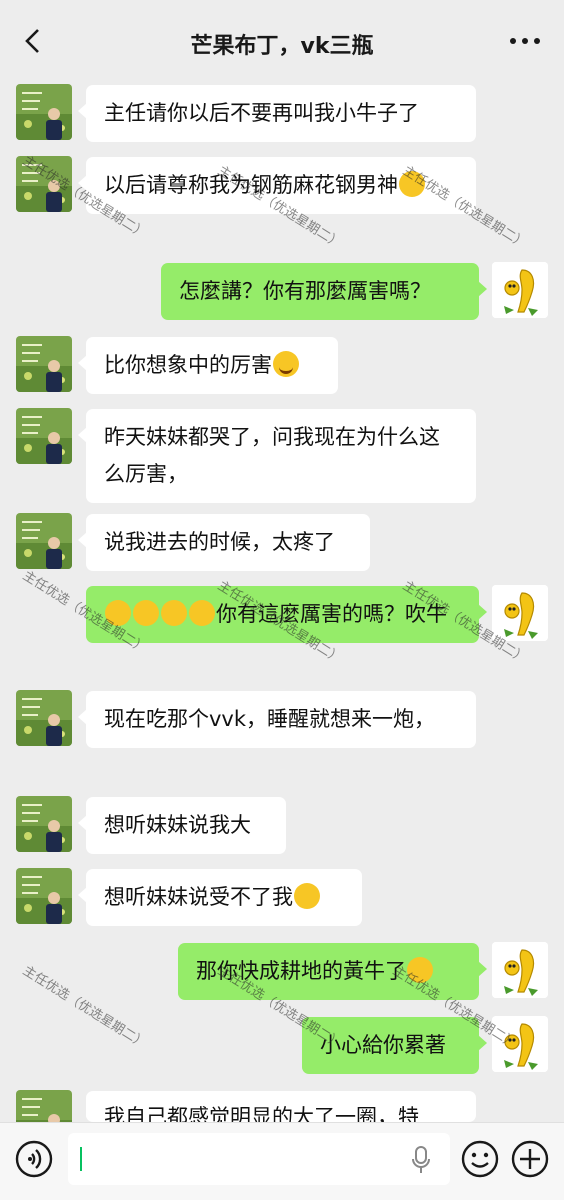  What do you see at coordinates (331, 614) in the screenshot?
I see `message-text: 你有這麼厲害的嗎？吹牛` at bounding box center [331, 614].